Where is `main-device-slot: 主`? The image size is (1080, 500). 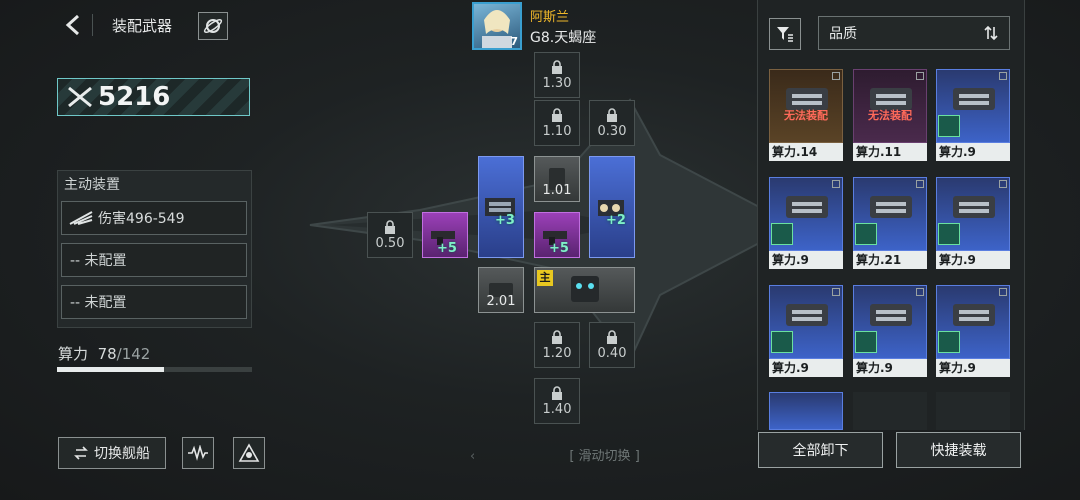
main-device-slot: 主 is located at coordinates (584, 290).